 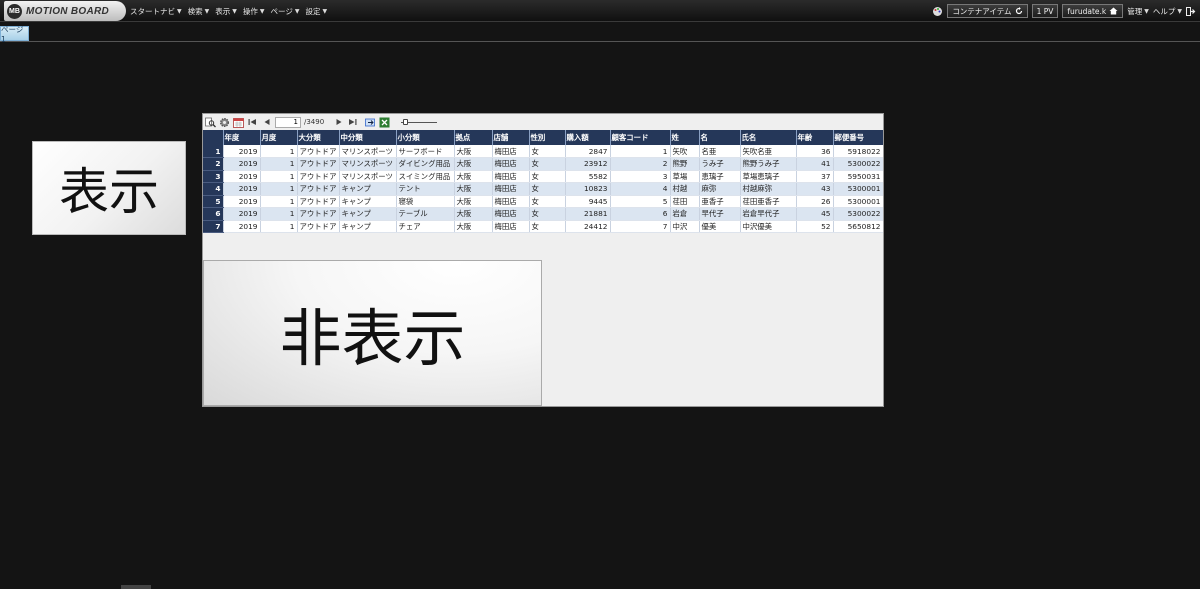 What do you see at coordinates (156, 11) in the screenshot?
I see `menu-start-navi: スタートナビ ▼` at bounding box center [156, 11].